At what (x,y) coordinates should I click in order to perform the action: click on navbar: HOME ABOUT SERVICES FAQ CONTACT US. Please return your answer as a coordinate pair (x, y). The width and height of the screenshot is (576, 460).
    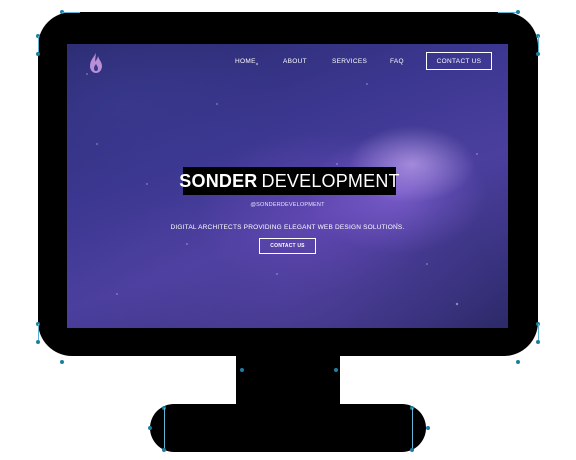
    Looking at the image, I should click on (287, 62).